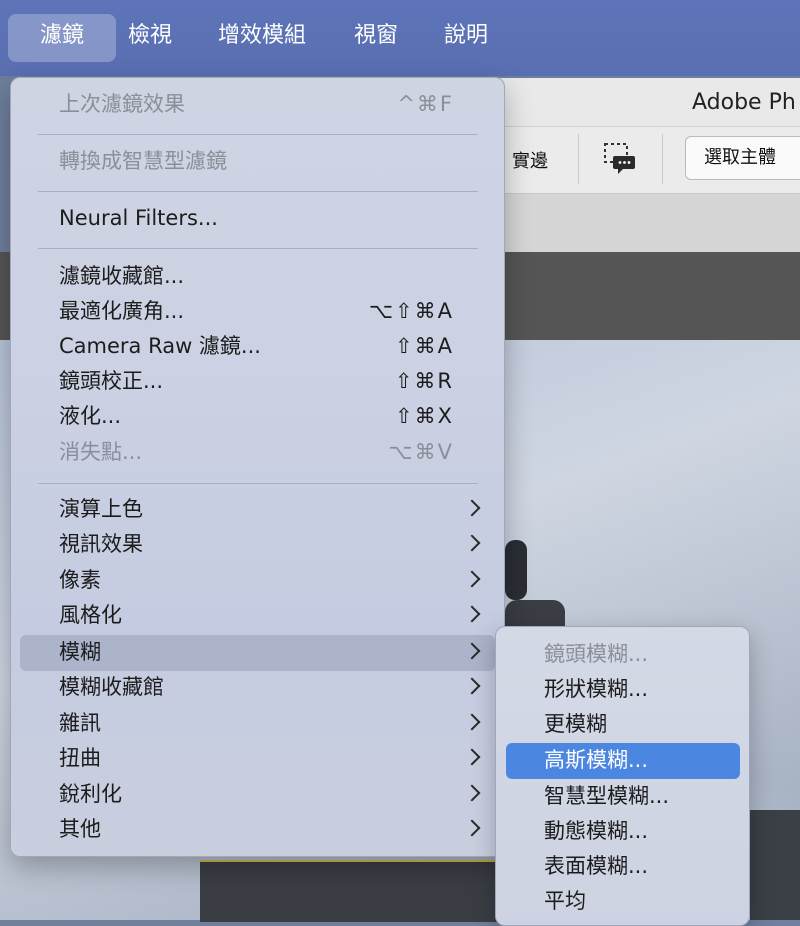 This screenshot has width=800, height=926. What do you see at coordinates (744, 102) in the screenshot?
I see `window-title: Adobe Ph` at bounding box center [744, 102].